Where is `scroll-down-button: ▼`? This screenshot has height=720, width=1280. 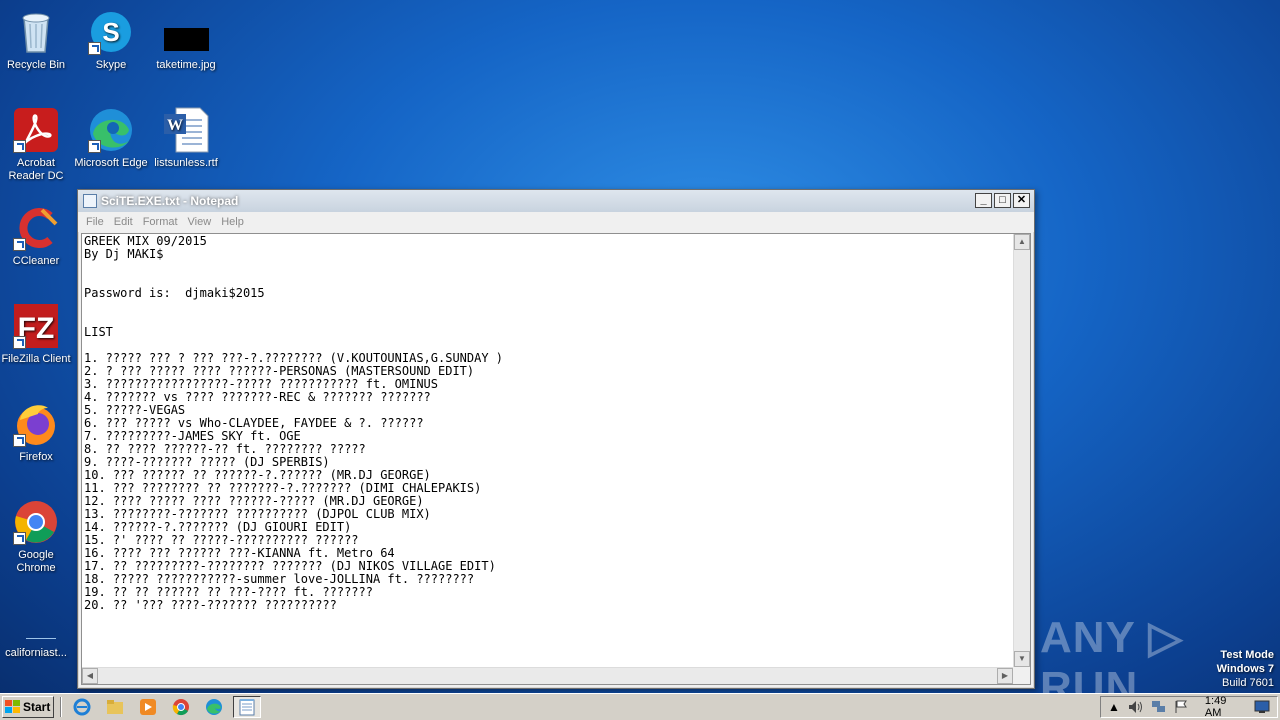
scroll-down-button: ▼ is located at coordinates (1022, 659).